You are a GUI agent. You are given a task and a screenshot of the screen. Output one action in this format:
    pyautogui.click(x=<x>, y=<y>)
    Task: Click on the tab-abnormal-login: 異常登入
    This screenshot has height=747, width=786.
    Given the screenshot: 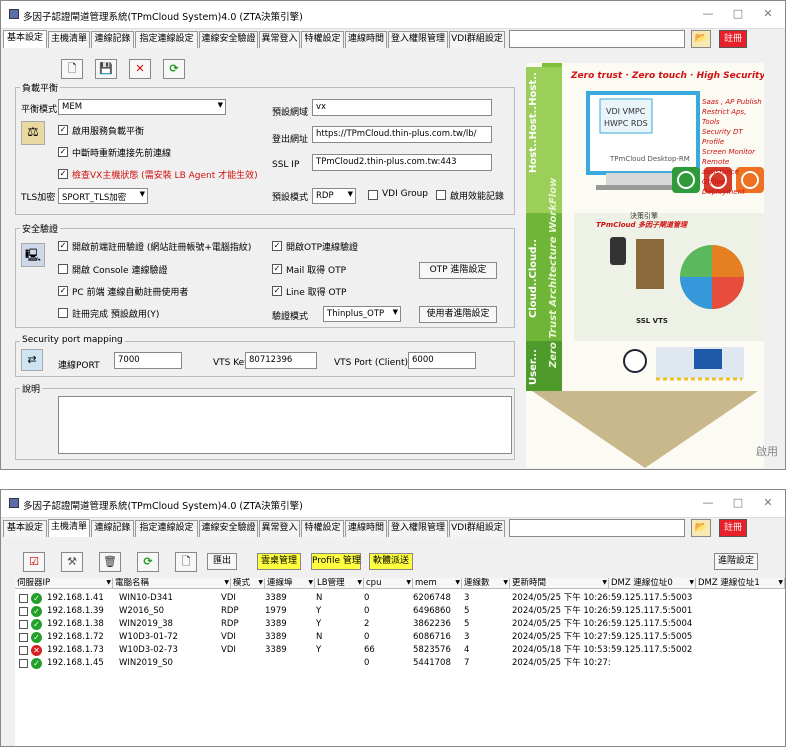 What is the action you would take?
    pyautogui.click(x=279, y=39)
    